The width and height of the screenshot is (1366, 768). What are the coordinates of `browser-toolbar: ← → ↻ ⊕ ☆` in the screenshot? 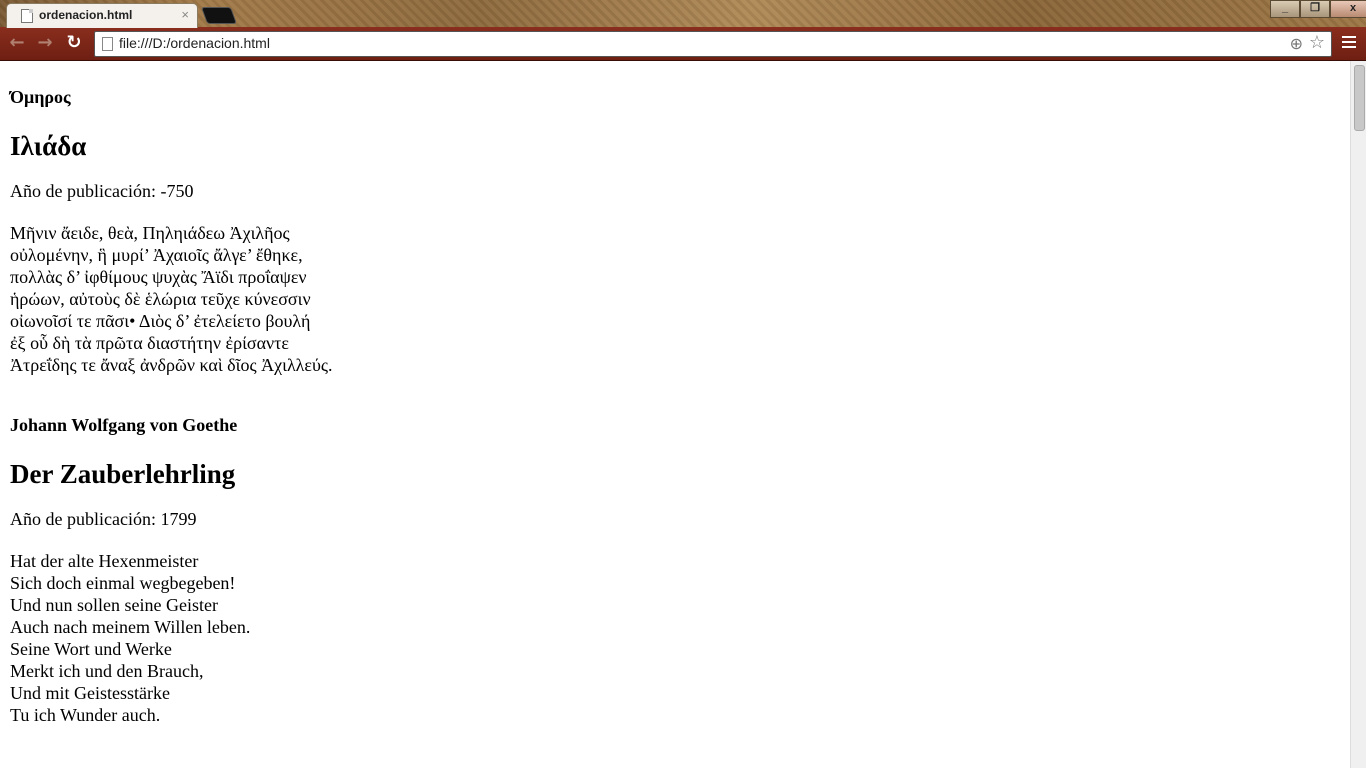 It's located at (683, 44).